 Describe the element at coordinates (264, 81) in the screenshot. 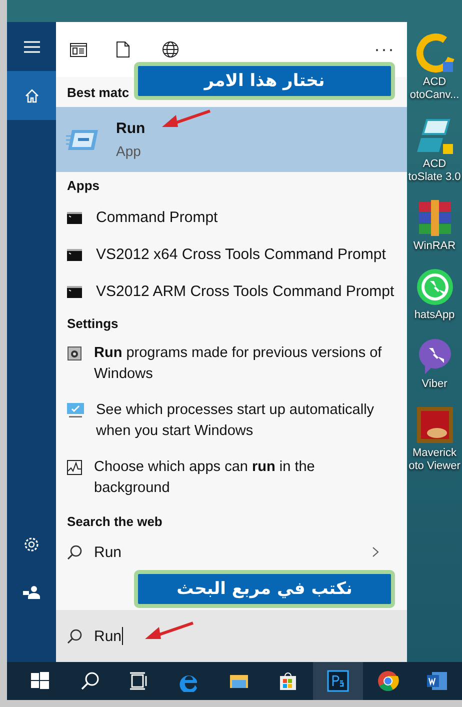

I see `annotation-callout: نختار هذا الامر` at that location.